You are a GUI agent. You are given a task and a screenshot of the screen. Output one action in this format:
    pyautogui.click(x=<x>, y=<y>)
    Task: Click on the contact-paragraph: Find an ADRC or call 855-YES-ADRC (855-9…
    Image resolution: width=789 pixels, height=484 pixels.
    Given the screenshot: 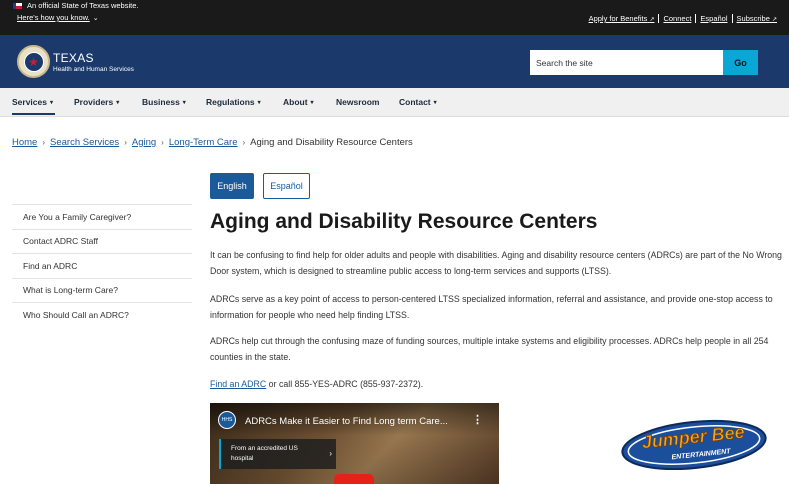 What is the action you would take?
    pyautogui.click(x=497, y=384)
    